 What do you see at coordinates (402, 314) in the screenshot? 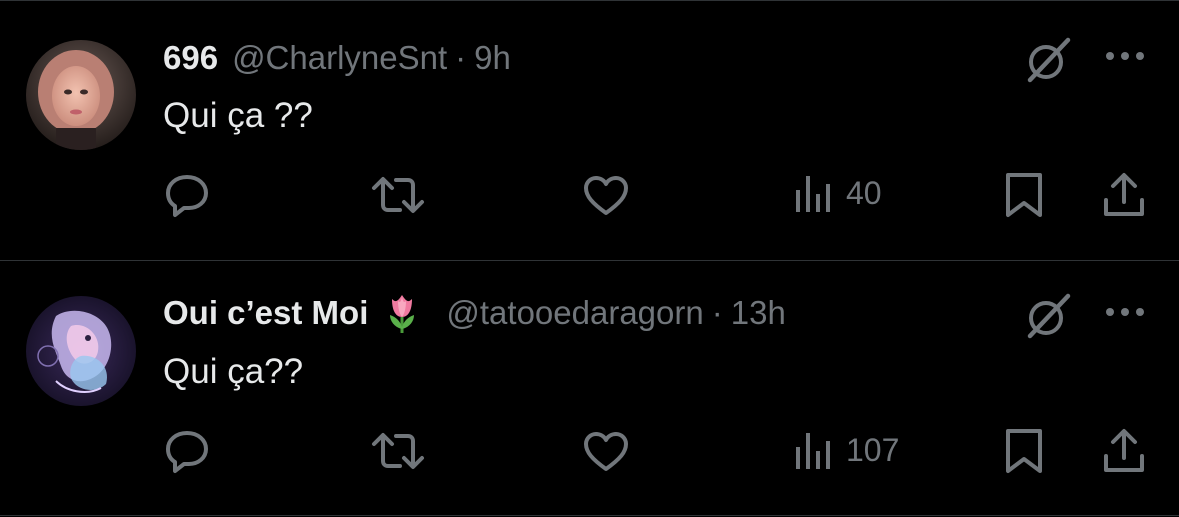
I see `tulip-emoji-icon` at bounding box center [402, 314].